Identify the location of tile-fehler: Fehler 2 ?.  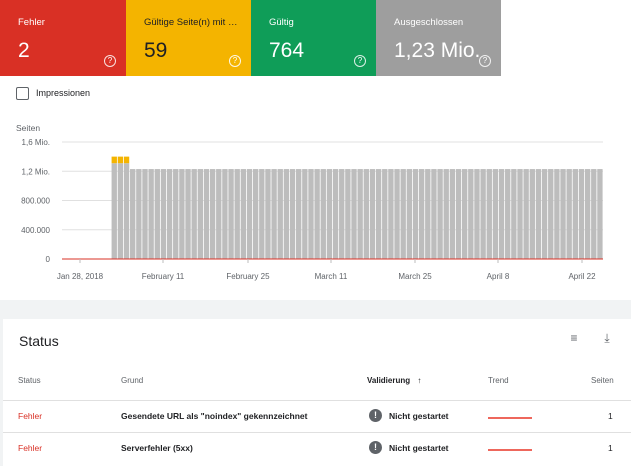
(63, 38).